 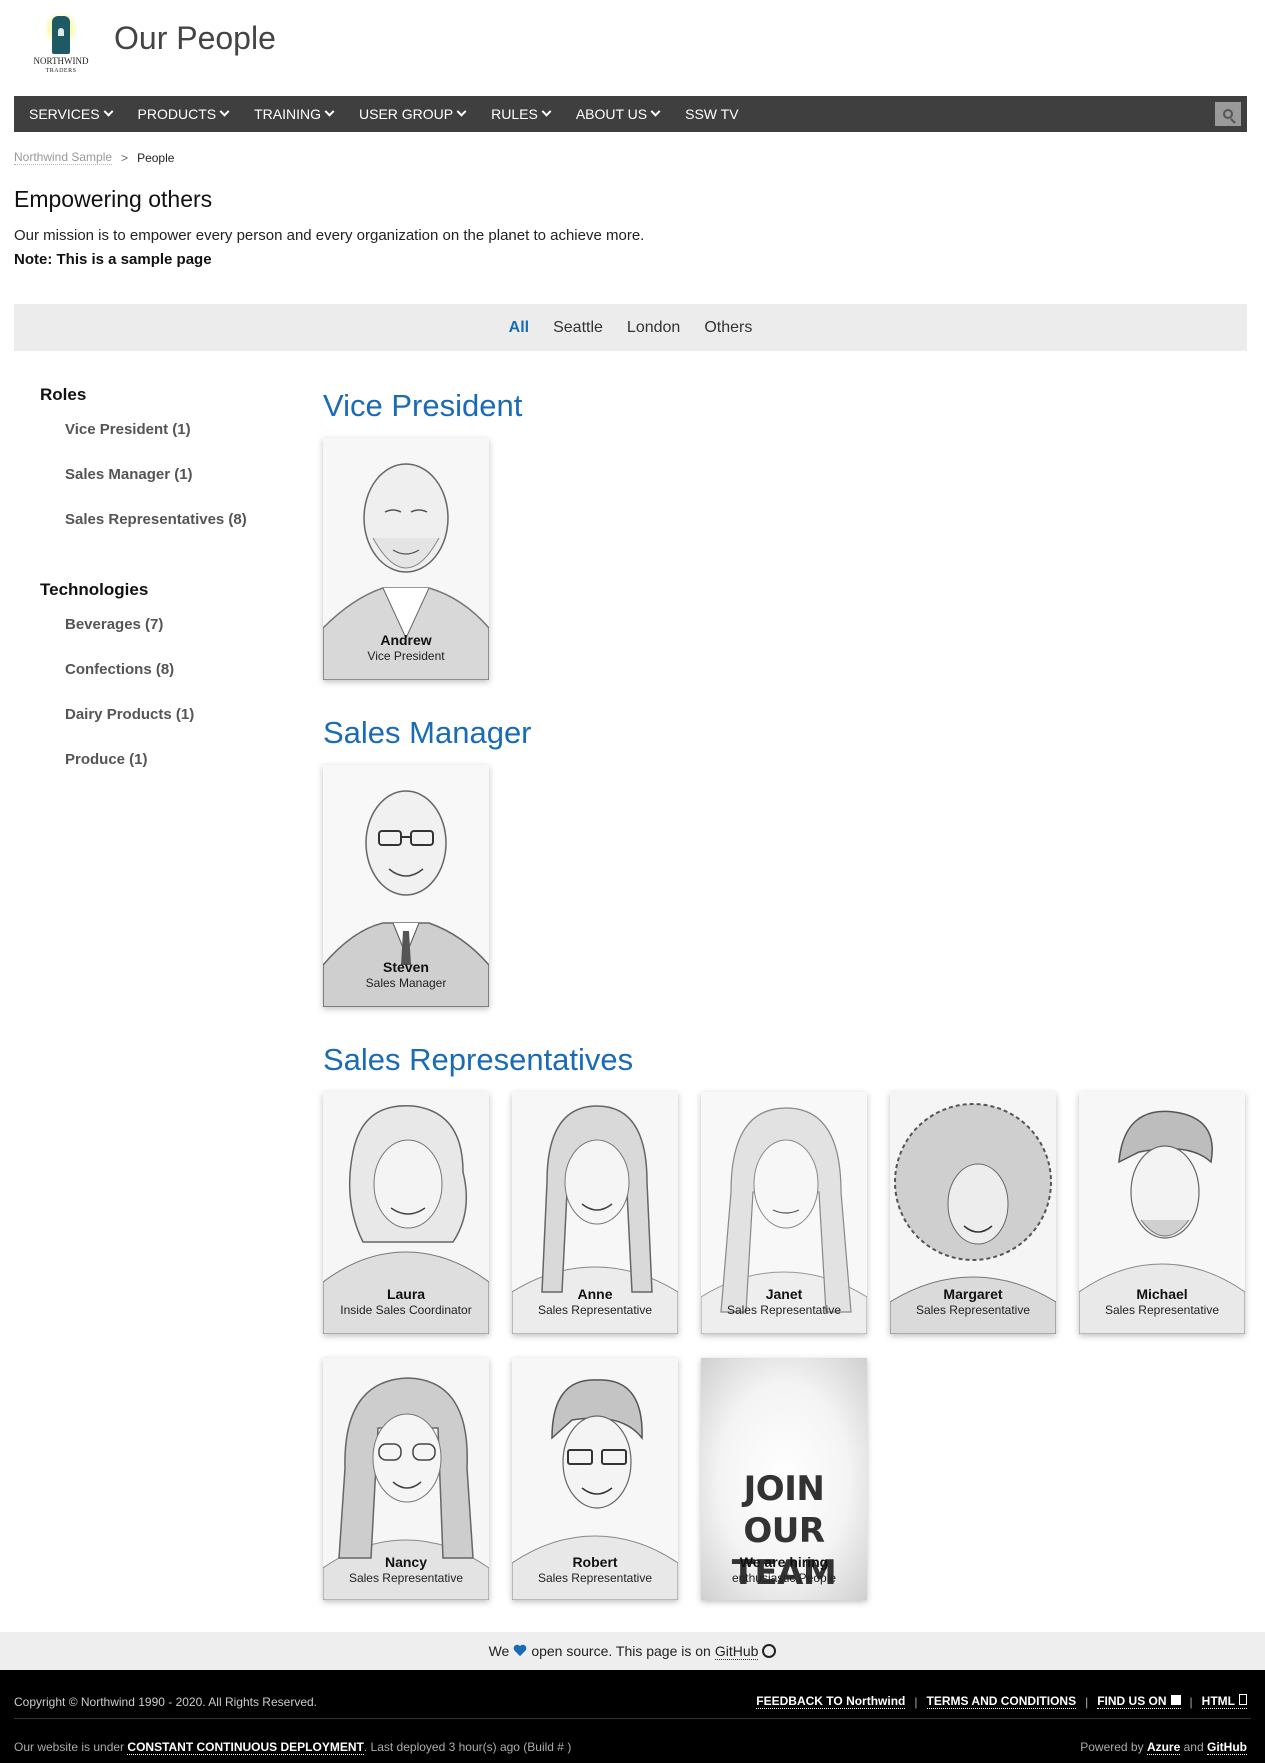 What do you see at coordinates (406, 1213) in the screenshot?
I see `person-card: Laura Inside Sales Coordinator` at bounding box center [406, 1213].